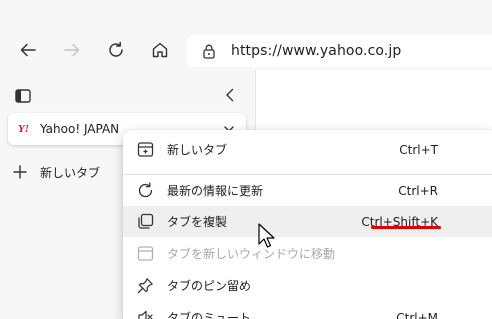 This screenshot has width=492, height=319. I want to click on annotation-underline, so click(406, 227).